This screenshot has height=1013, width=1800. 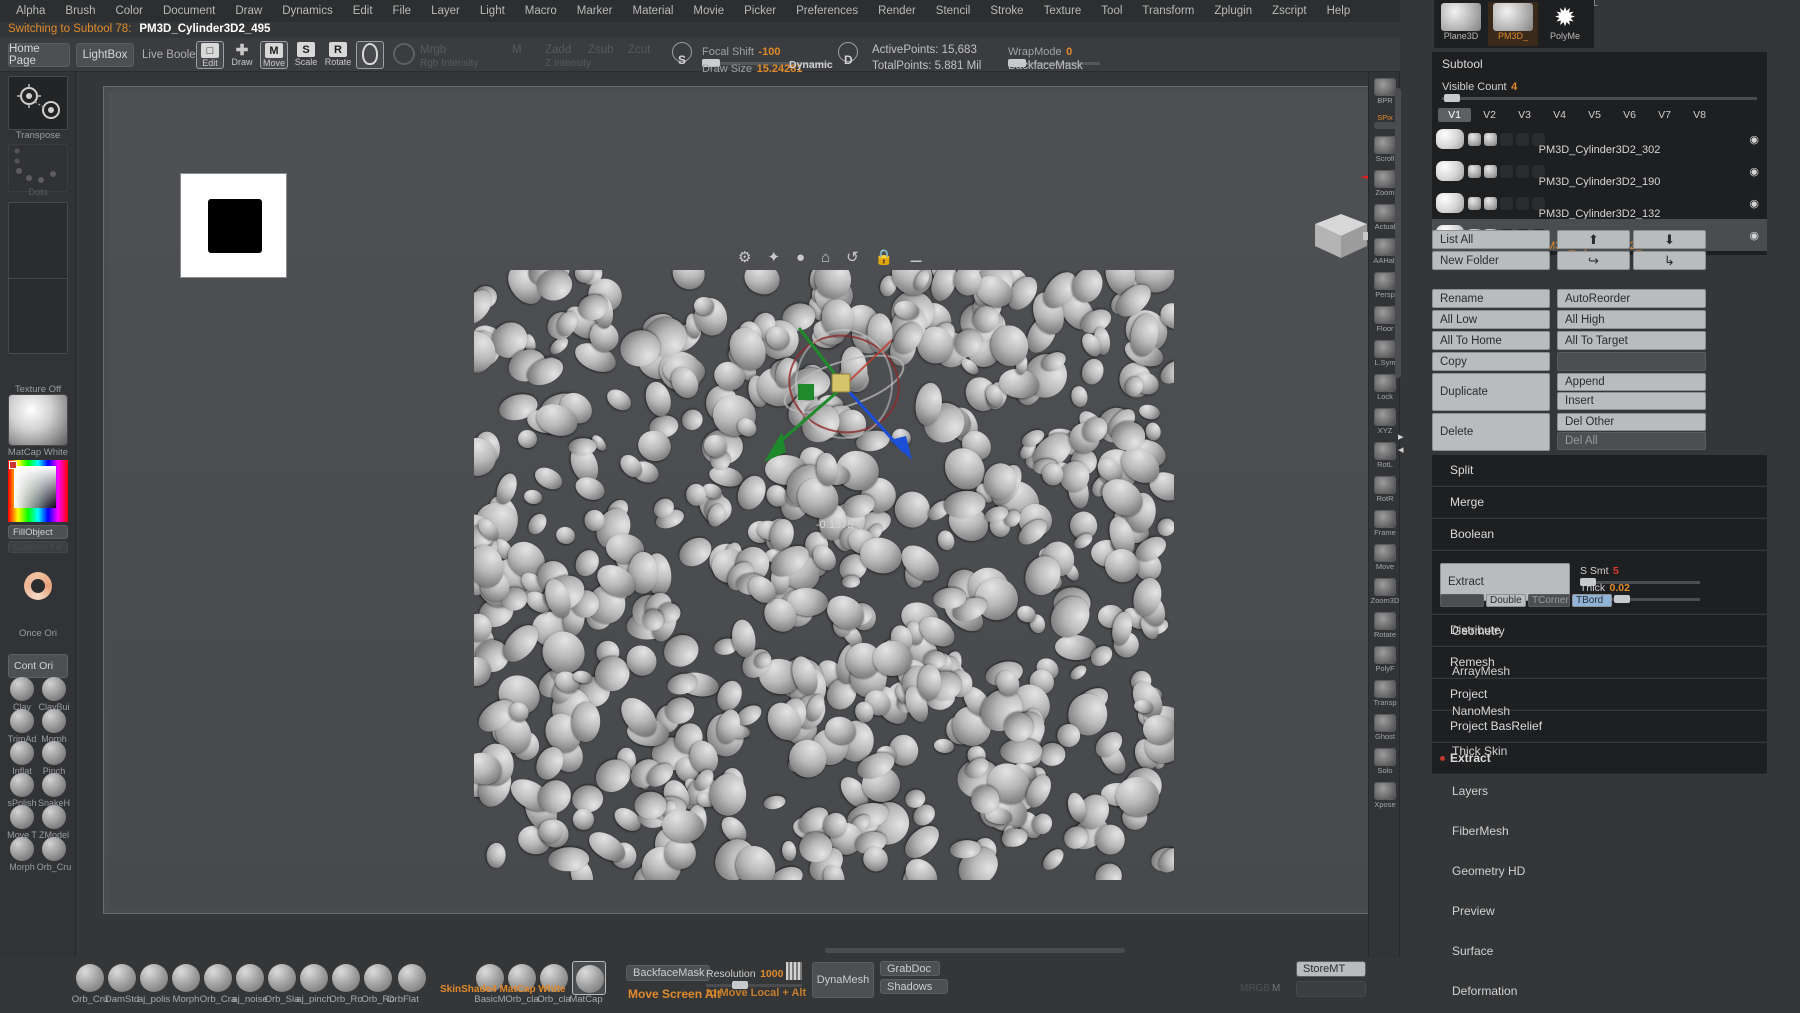 What do you see at coordinates (248, 11) in the screenshot?
I see `menu-item-draw: Draw` at bounding box center [248, 11].